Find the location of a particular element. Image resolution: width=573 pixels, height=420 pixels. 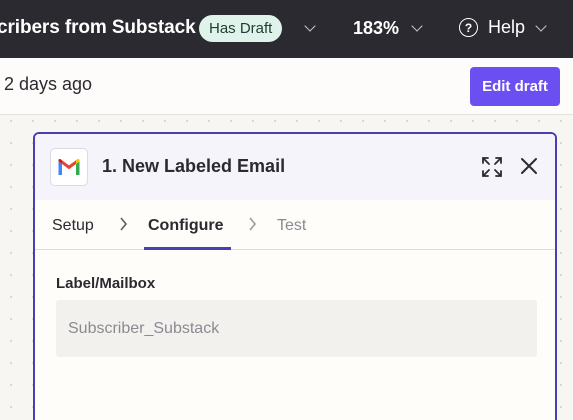

tab-configure: Configure is located at coordinates (186, 226).